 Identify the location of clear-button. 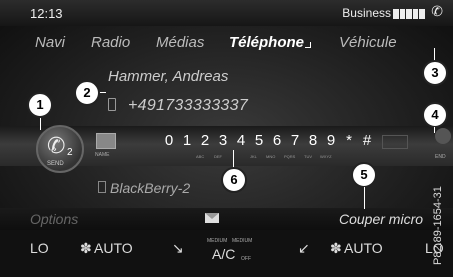
(395, 142).